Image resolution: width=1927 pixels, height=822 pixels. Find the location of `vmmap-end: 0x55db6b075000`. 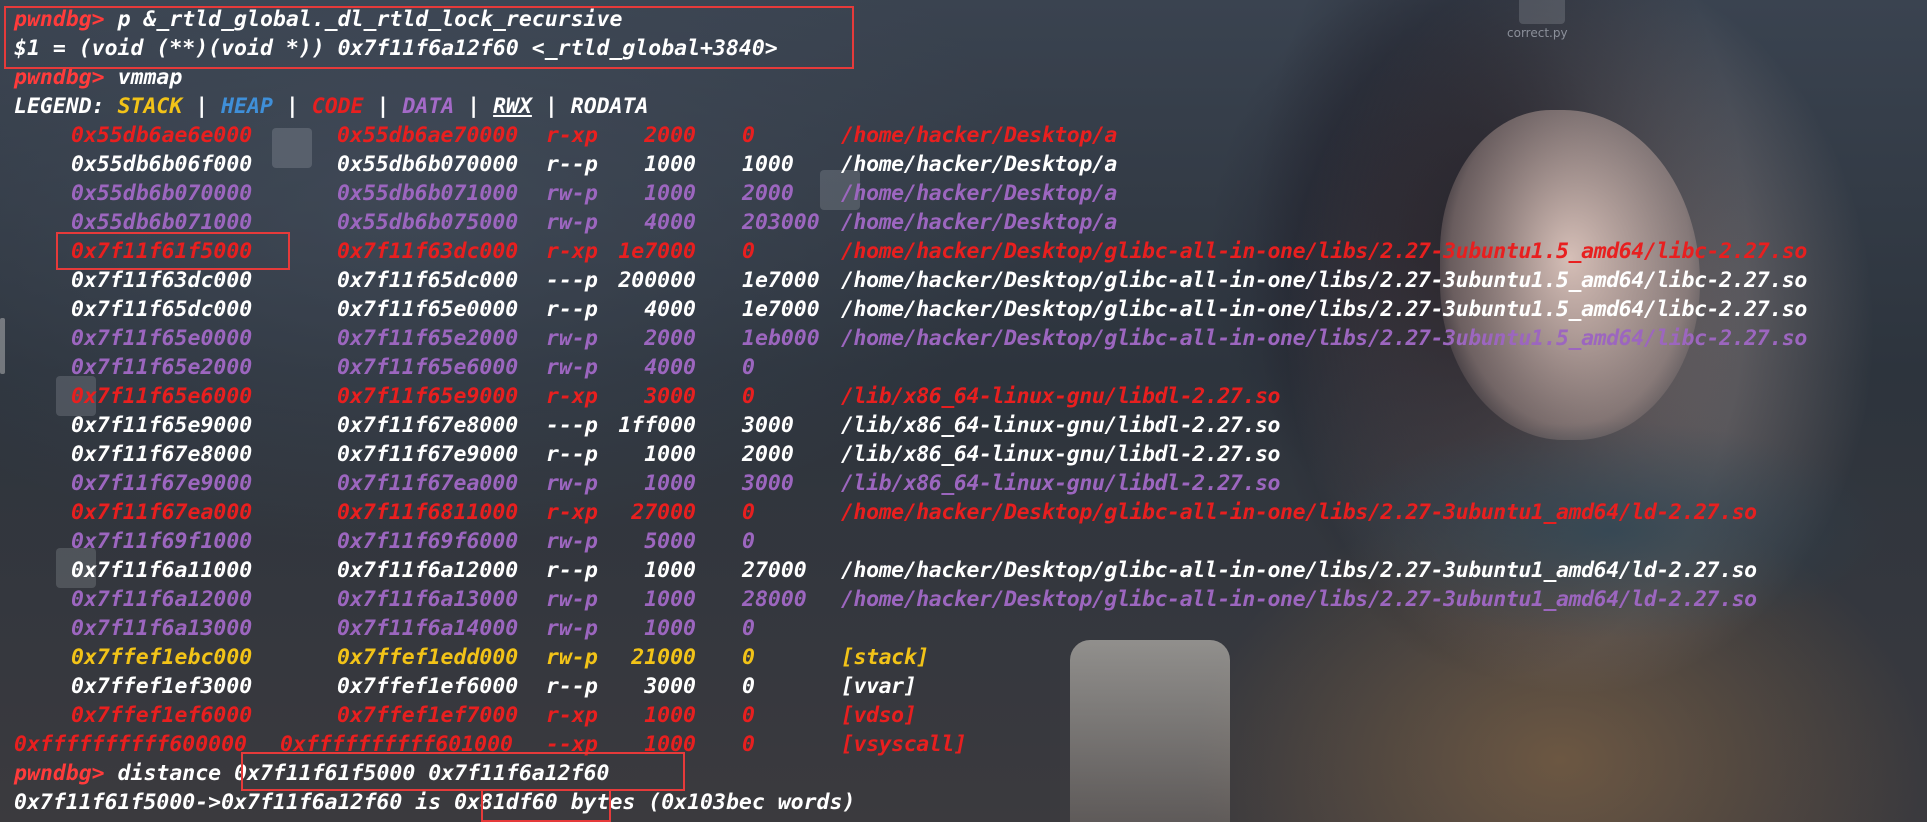

vmmap-end: 0x55db6b075000 is located at coordinates (428, 222).